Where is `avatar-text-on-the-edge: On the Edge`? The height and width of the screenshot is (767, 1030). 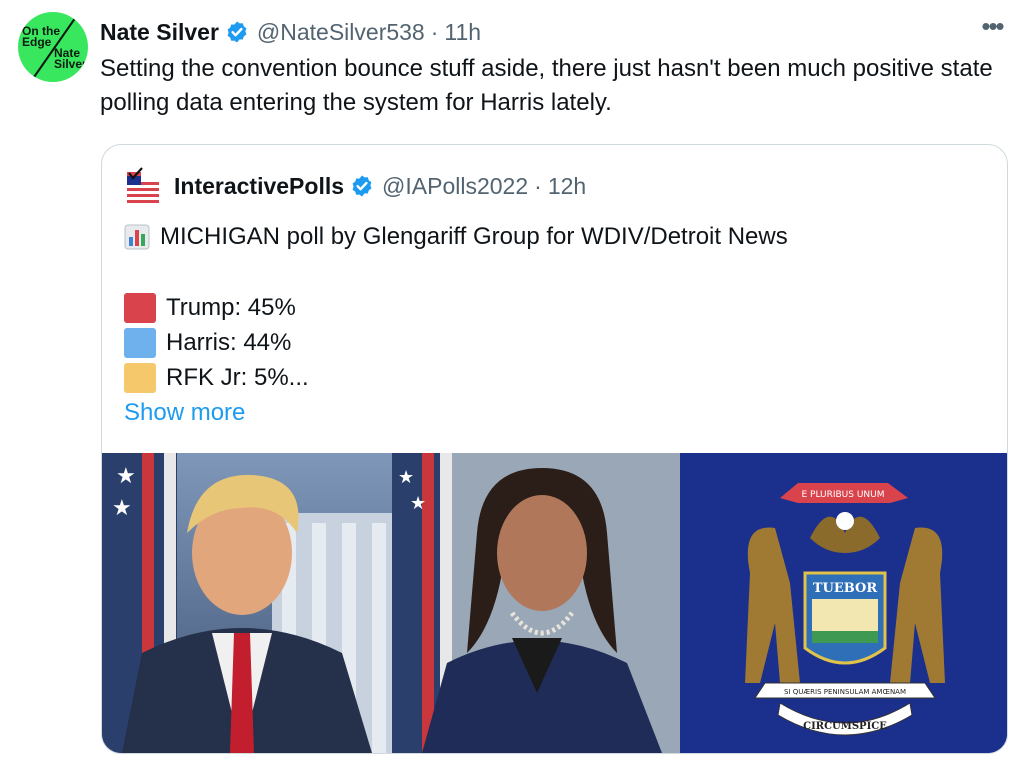 avatar-text-on-the-edge: On the Edge is located at coordinates (41, 36).